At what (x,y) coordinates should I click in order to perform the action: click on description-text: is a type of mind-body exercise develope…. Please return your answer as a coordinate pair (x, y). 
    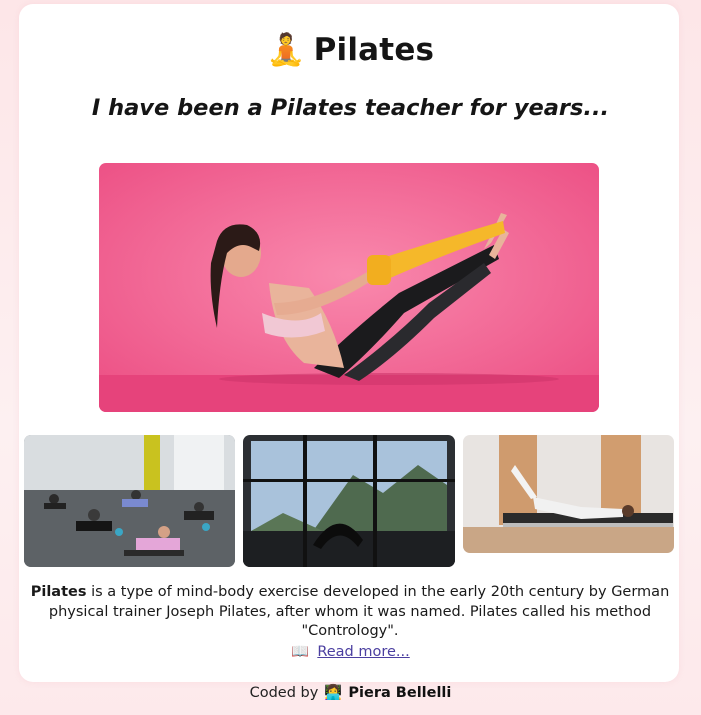
    Looking at the image, I should click on (359, 611).